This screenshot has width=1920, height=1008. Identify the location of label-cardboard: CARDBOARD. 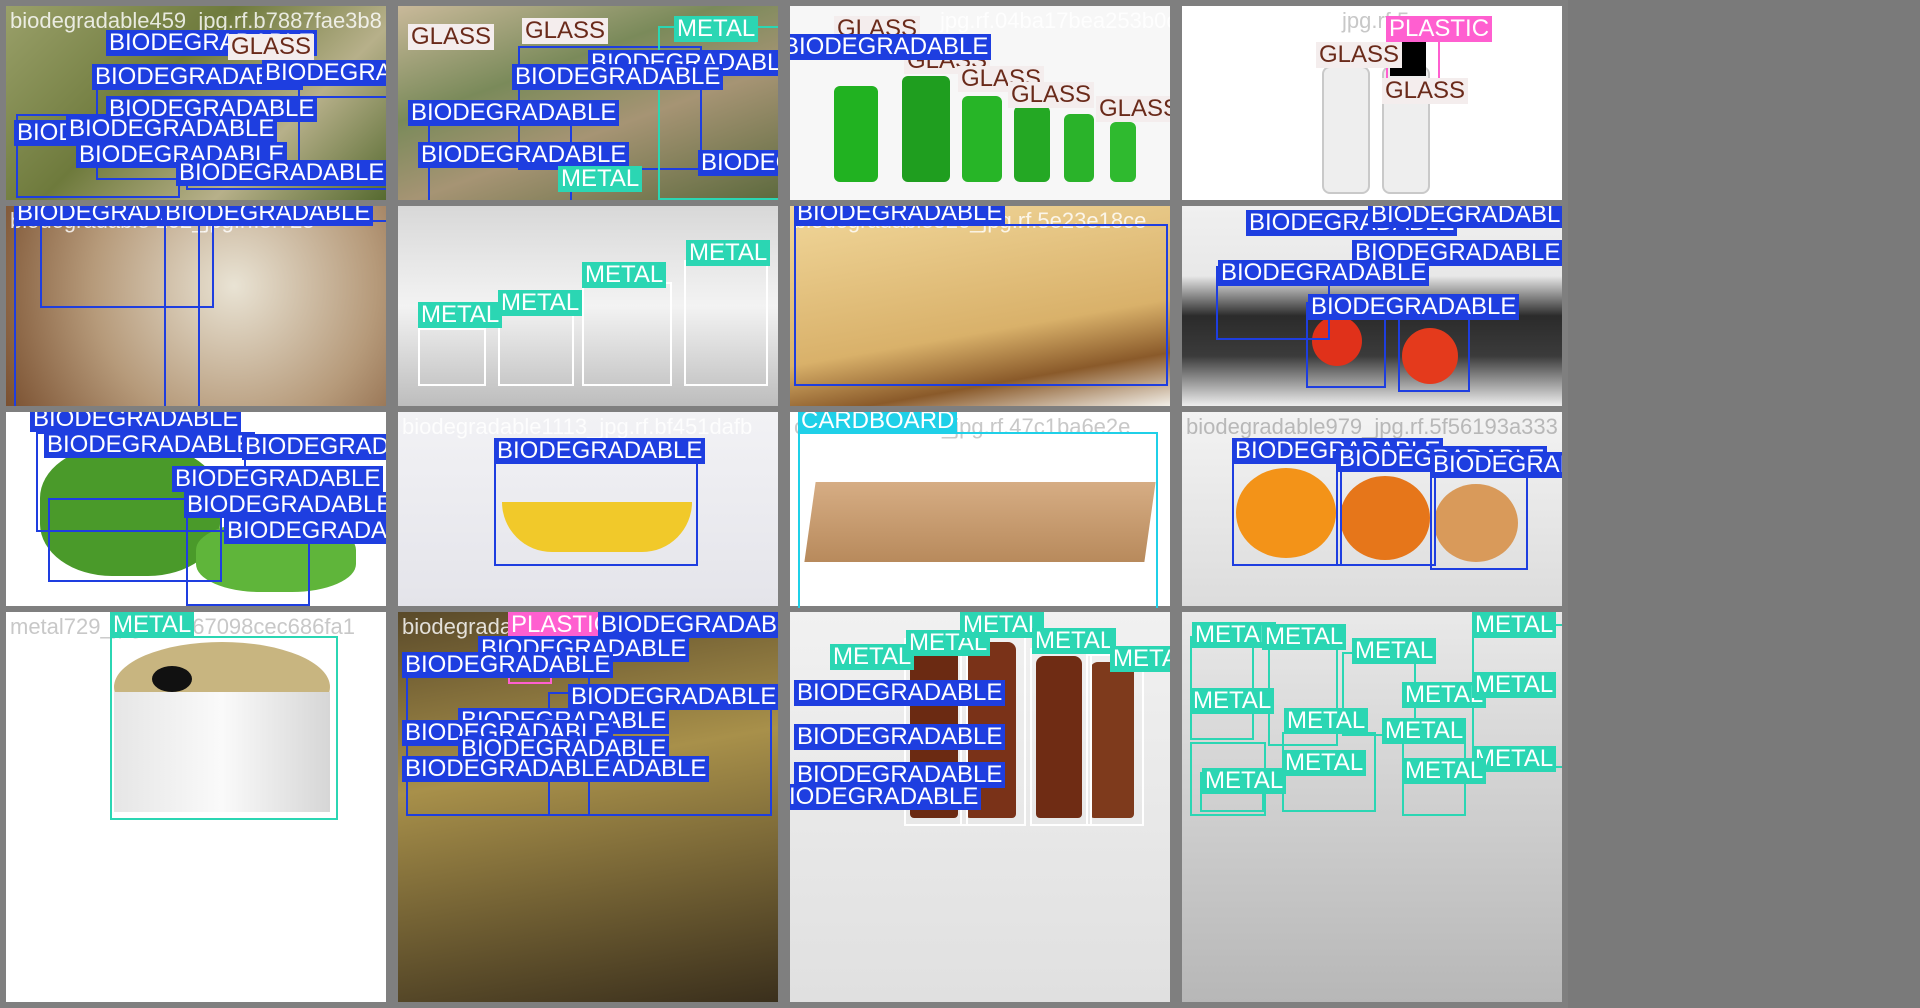
(878, 423).